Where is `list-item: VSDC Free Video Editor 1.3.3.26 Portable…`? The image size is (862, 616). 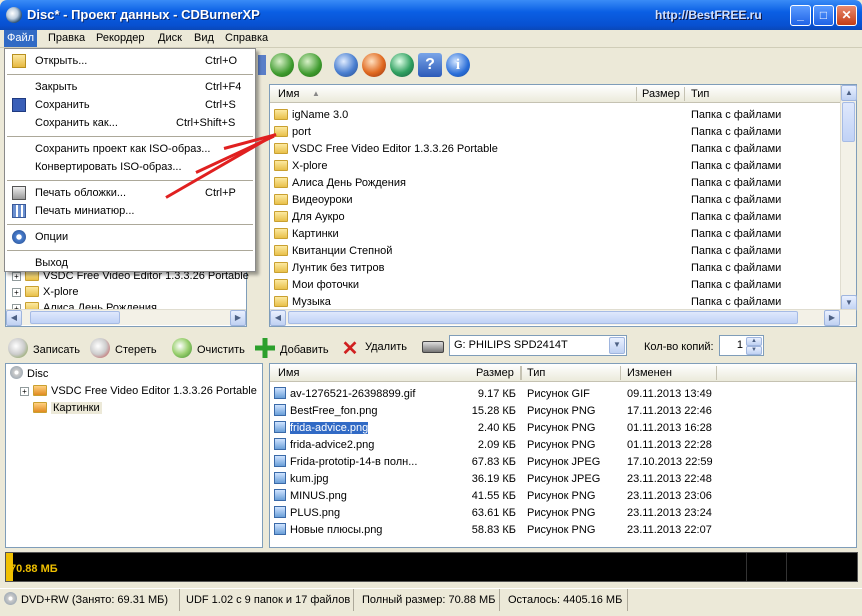
list-item: VSDC Free Video Editor 1.3.3.26 Portable… is located at coordinates (554, 149).